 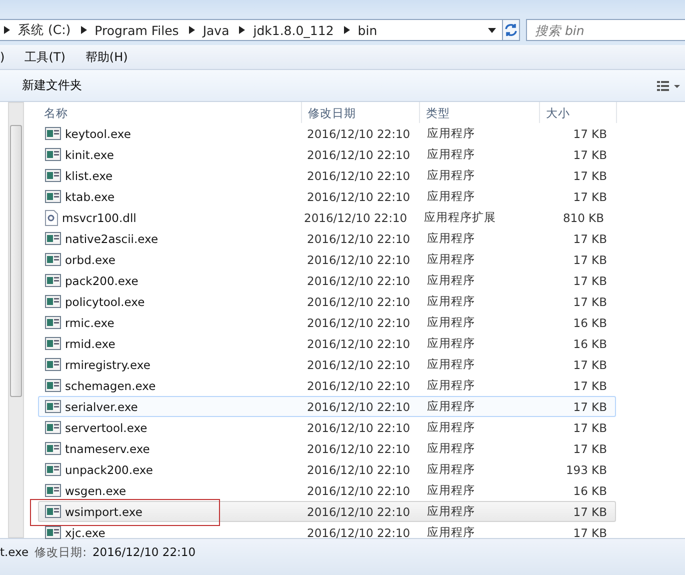 I want to click on file-name: serialver.exe, so click(x=102, y=407).